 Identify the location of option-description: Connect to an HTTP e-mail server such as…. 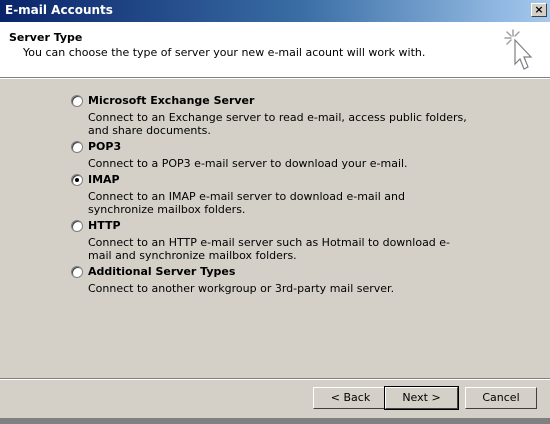
(269, 249).